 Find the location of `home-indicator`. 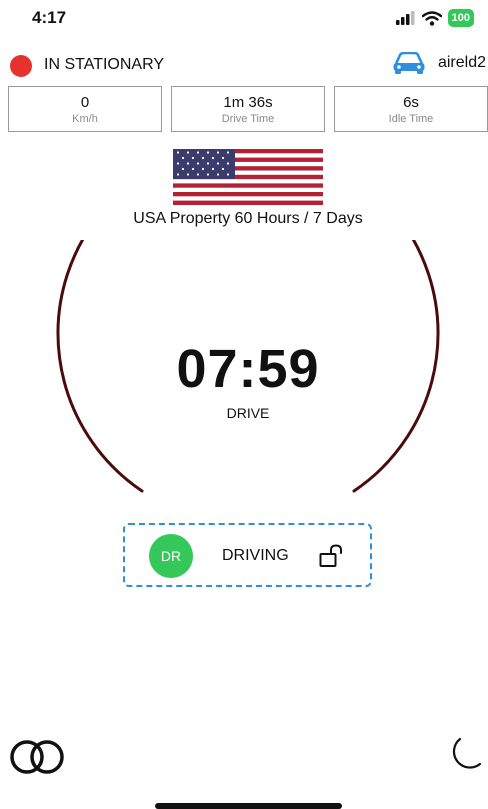

home-indicator is located at coordinates (248, 806).